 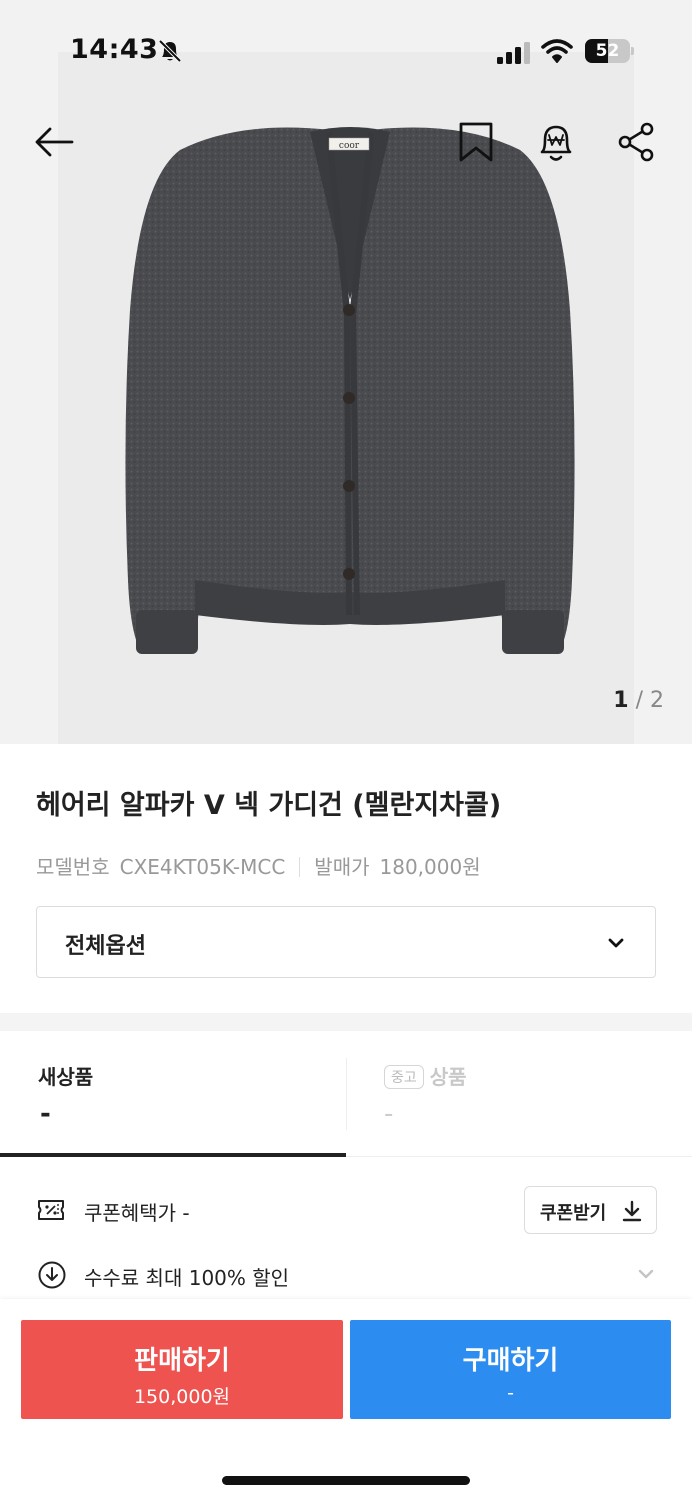 I want to click on option-select: 전체옵션, so click(x=346, y=942).